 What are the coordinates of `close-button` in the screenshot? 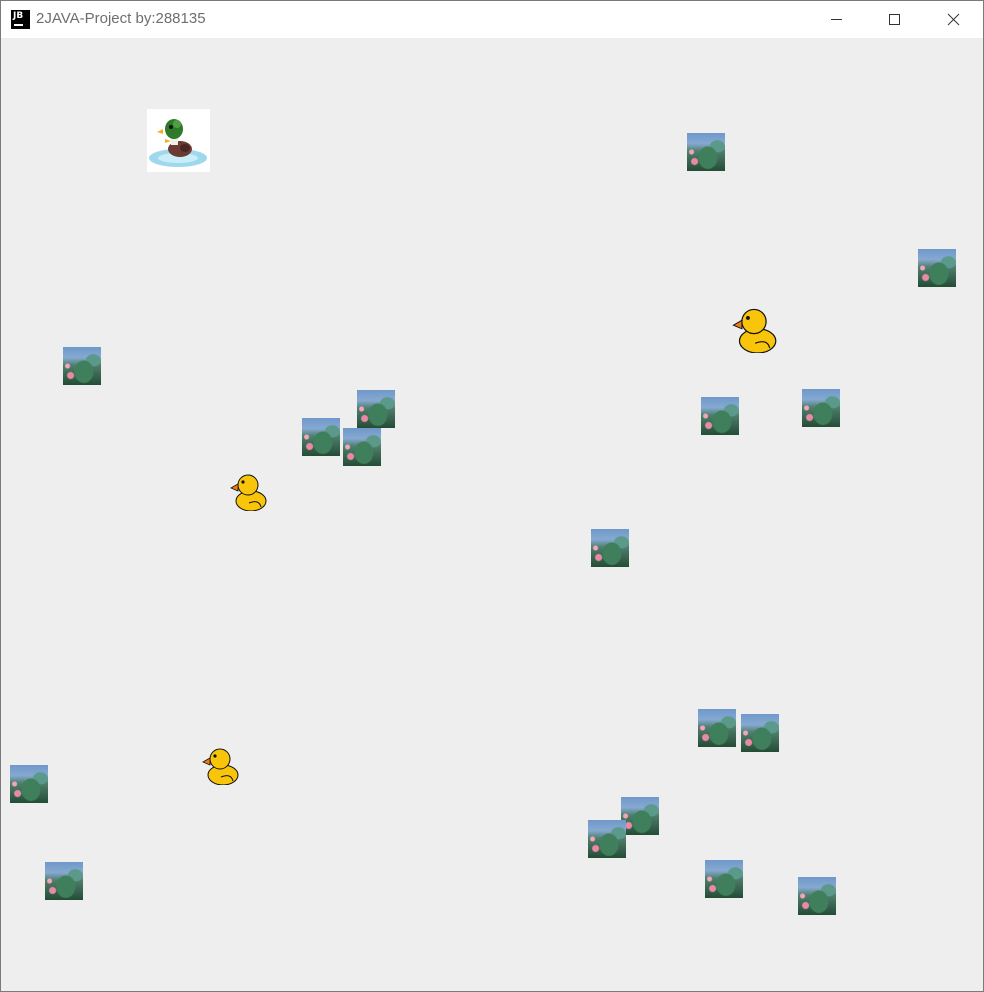 It's located at (952, 19).